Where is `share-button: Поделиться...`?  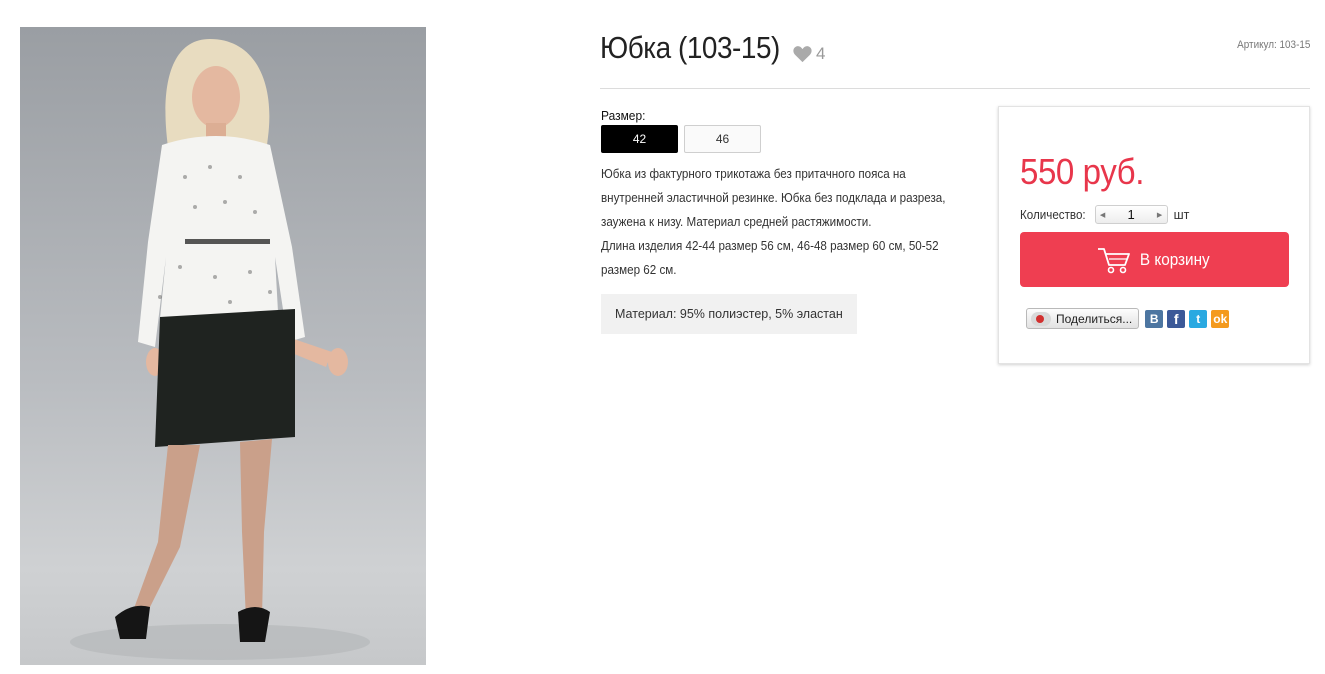
share-button: Поделиться... is located at coordinates (1083, 318).